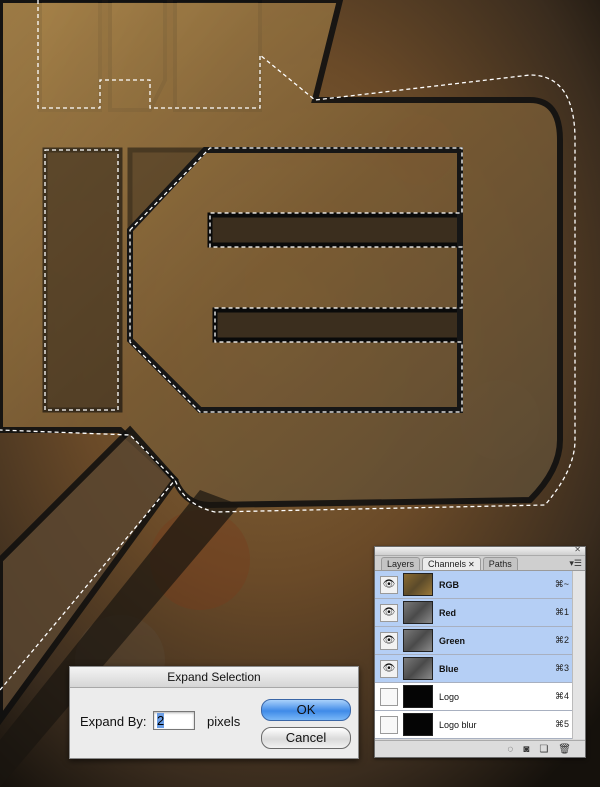 The image size is (600, 787). Describe the element at coordinates (480, 551) in the screenshot. I see `panel-titlebar: ✕` at that location.